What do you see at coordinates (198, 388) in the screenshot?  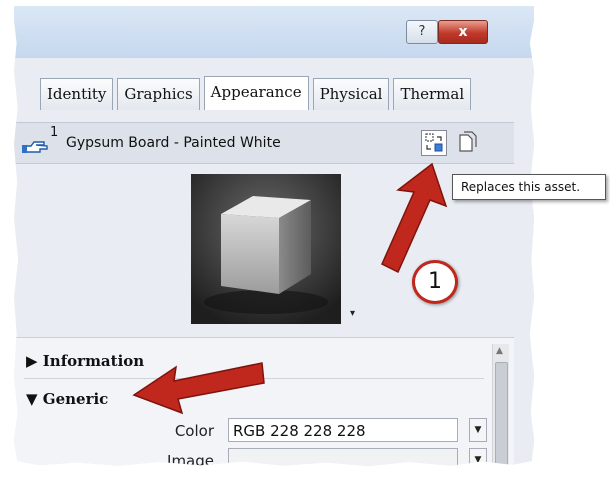 I see `annotation-arrow-generic` at bounding box center [198, 388].